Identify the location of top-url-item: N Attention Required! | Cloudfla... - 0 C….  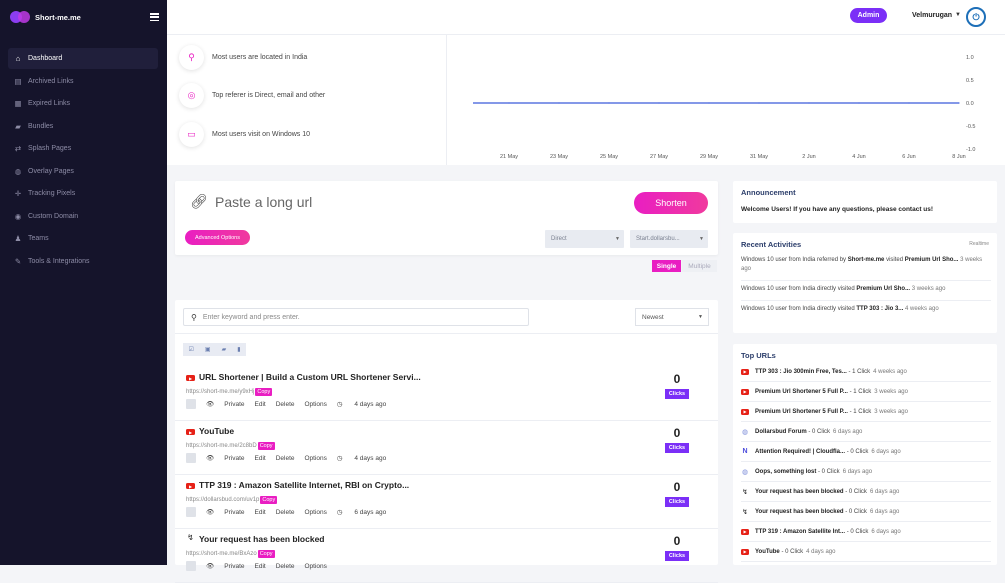
(866, 452).